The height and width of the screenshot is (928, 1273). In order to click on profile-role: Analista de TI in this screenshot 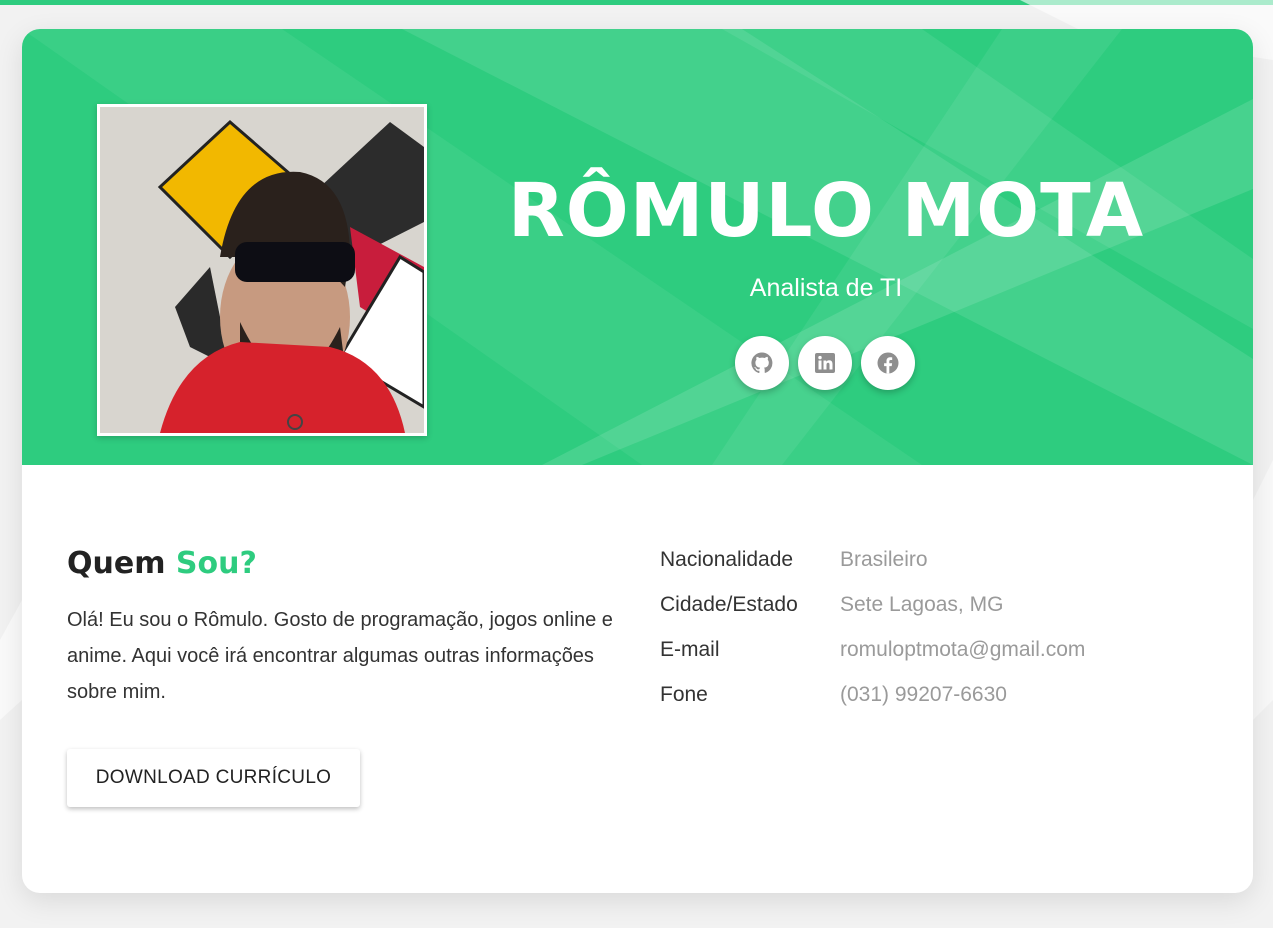, I will do `click(826, 288)`.